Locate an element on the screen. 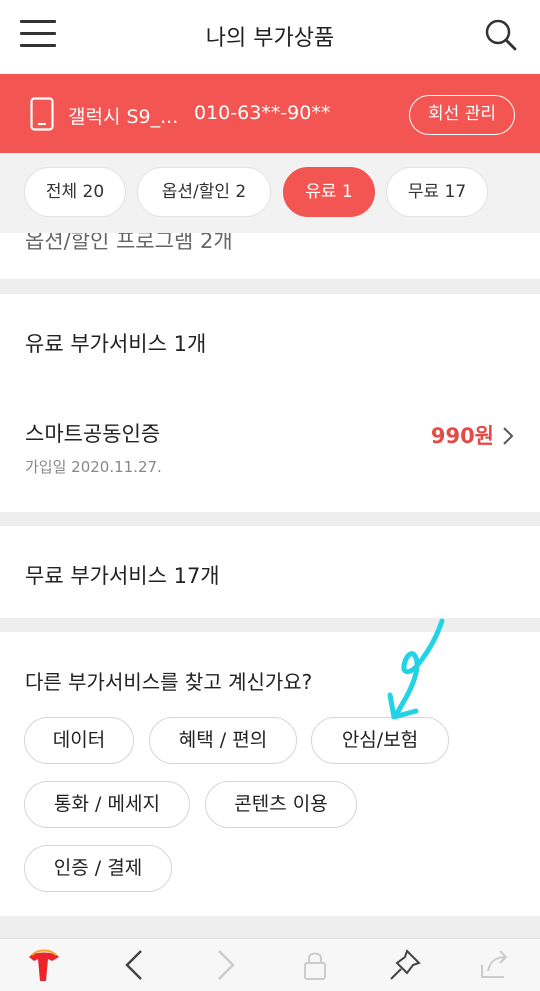 The image size is (540, 991). app-header: 나의 부가상품 is located at coordinates (270, 37).